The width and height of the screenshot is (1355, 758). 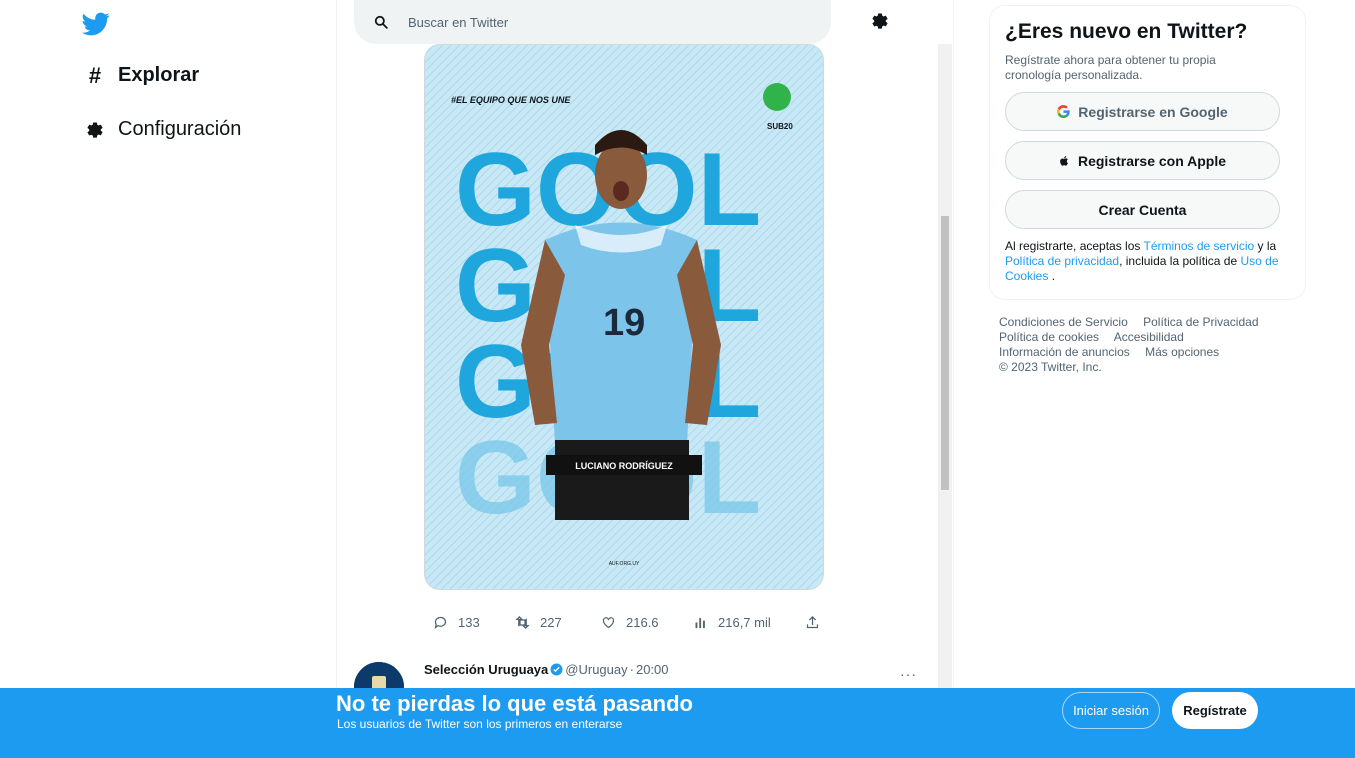 What do you see at coordinates (1064, 352) in the screenshot?
I see `footer-link: Información de anuncios` at bounding box center [1064, 352].